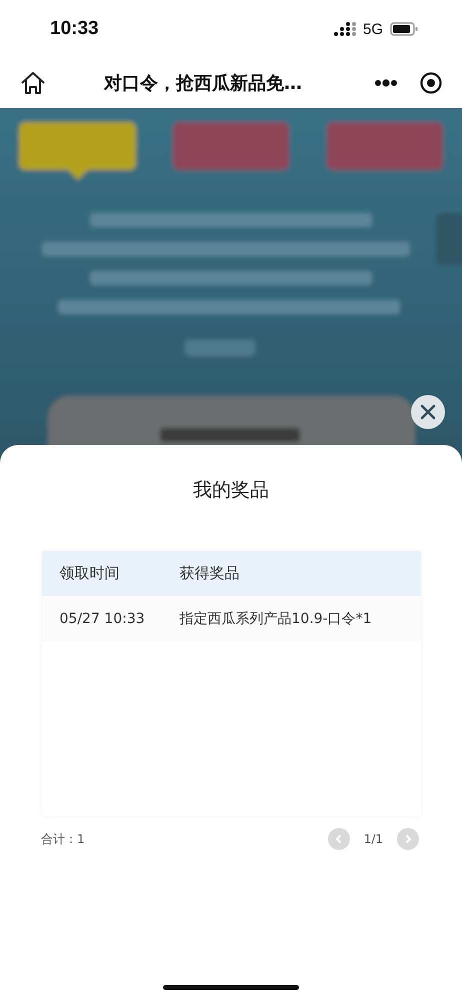  What do you see at coordinates (339, 839) in the screenshot?
I see `chevron-left-icon` at bounding box center [339, 839].